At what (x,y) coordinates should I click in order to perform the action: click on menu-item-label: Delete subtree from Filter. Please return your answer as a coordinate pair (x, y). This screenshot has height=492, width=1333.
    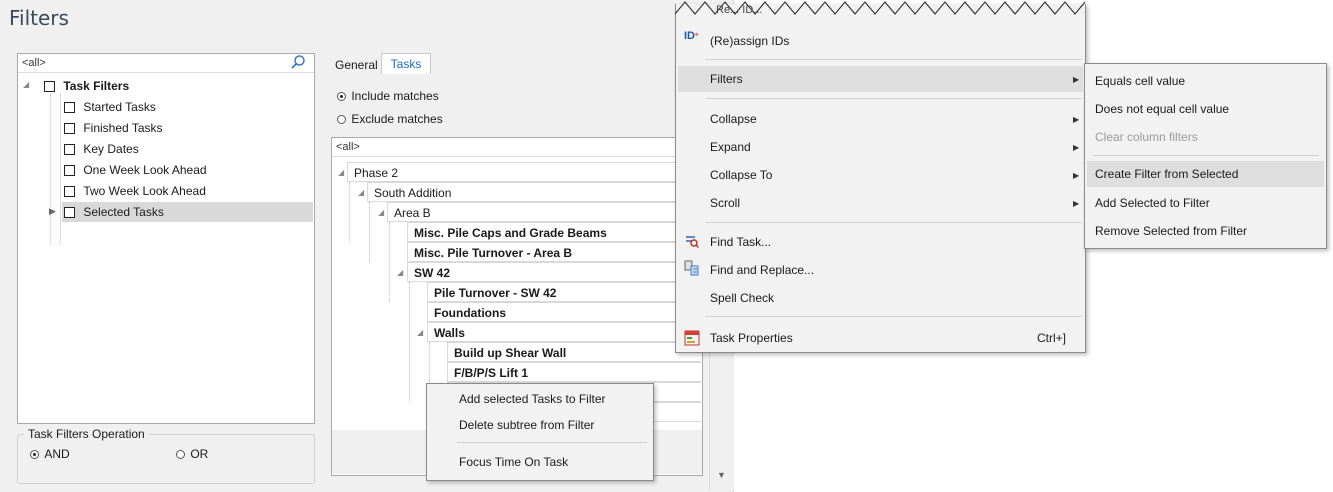
    Looking at the image, I should click on (527, 425).